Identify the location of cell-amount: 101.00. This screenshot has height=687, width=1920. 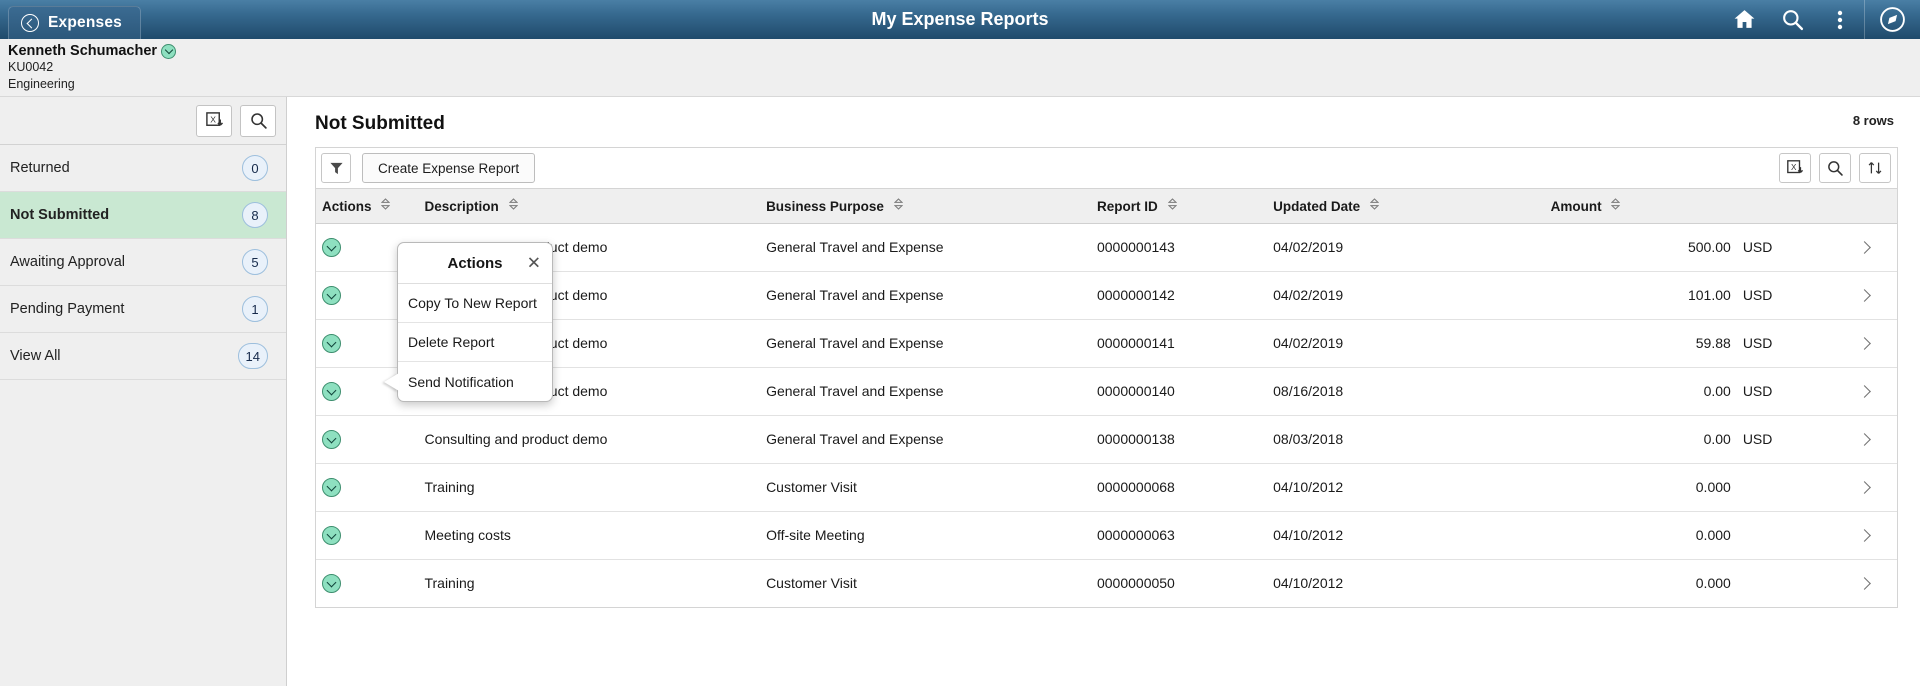
(1640, 295).